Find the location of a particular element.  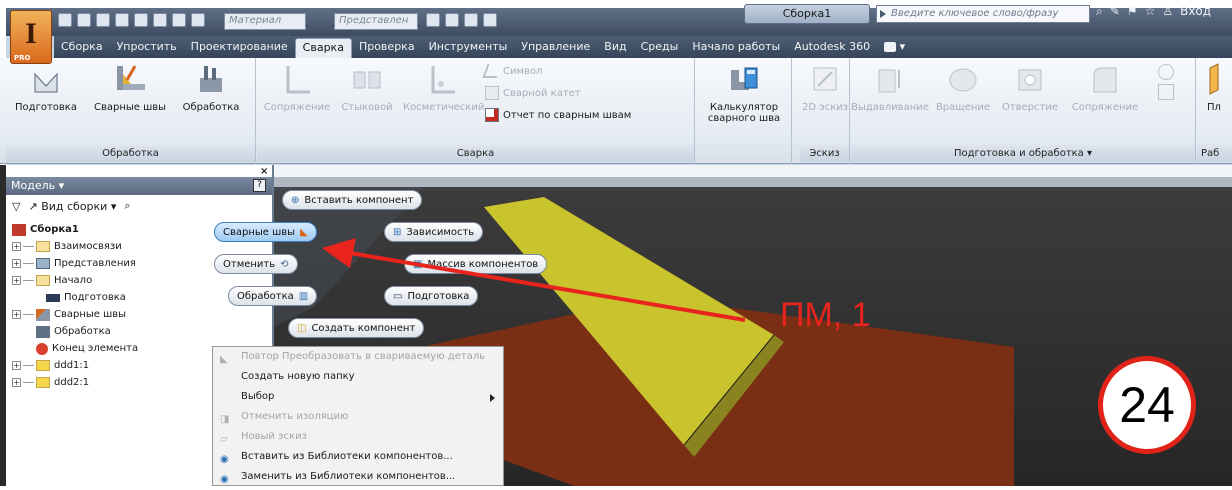

return-icon is located at coordinates (160, 20).